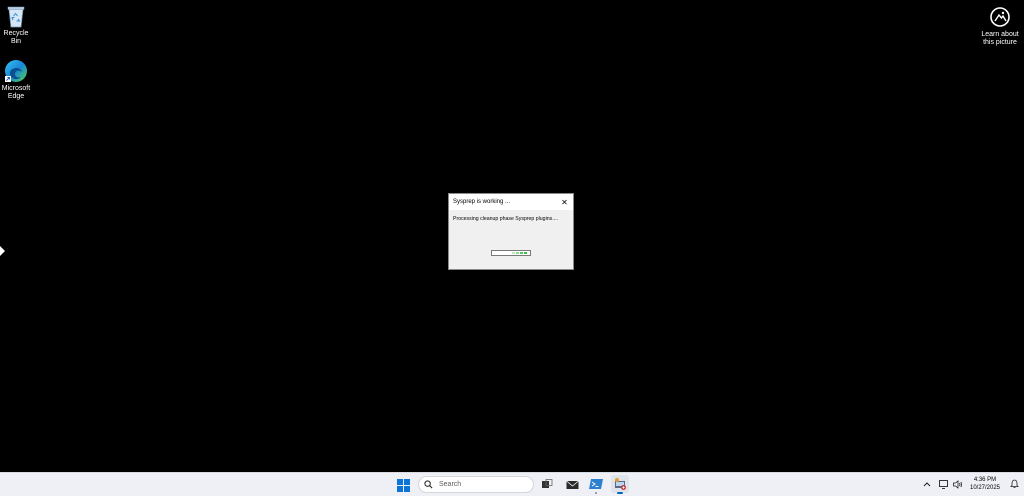 The width and height of the screenshot is (1024, 496). What do you see at coordinates (564, 202) in the screenshot?
I see `close-button: ✕` at bounding box center [564, 202].